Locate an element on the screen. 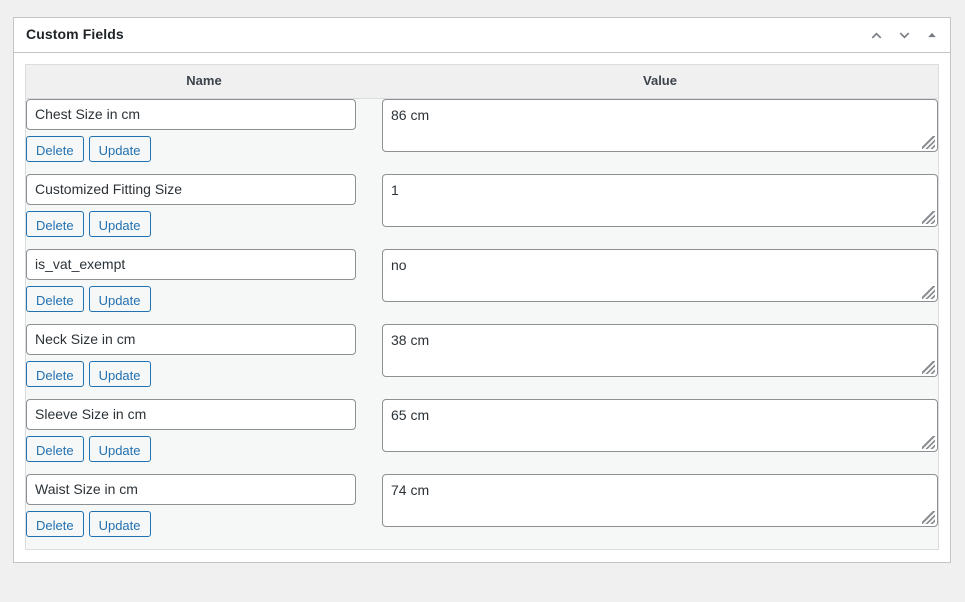  meta-value-textarea: 74 cm is located at coordinates (660, 500).